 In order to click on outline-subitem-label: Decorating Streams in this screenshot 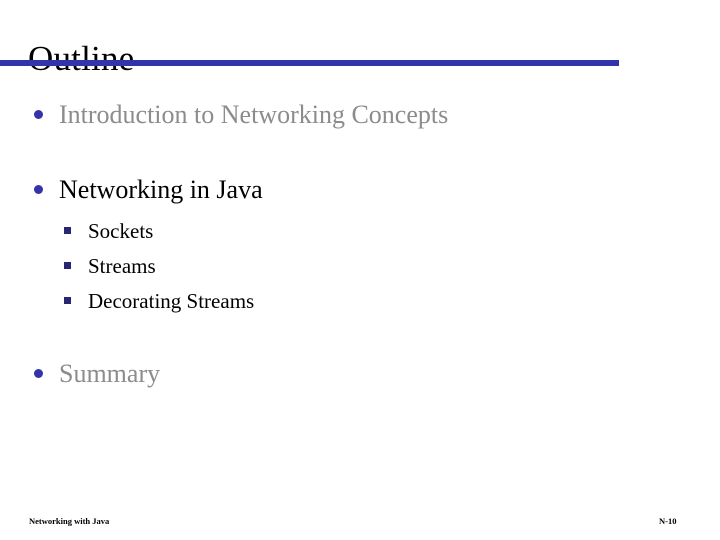, I will do `click(171, 301)`.